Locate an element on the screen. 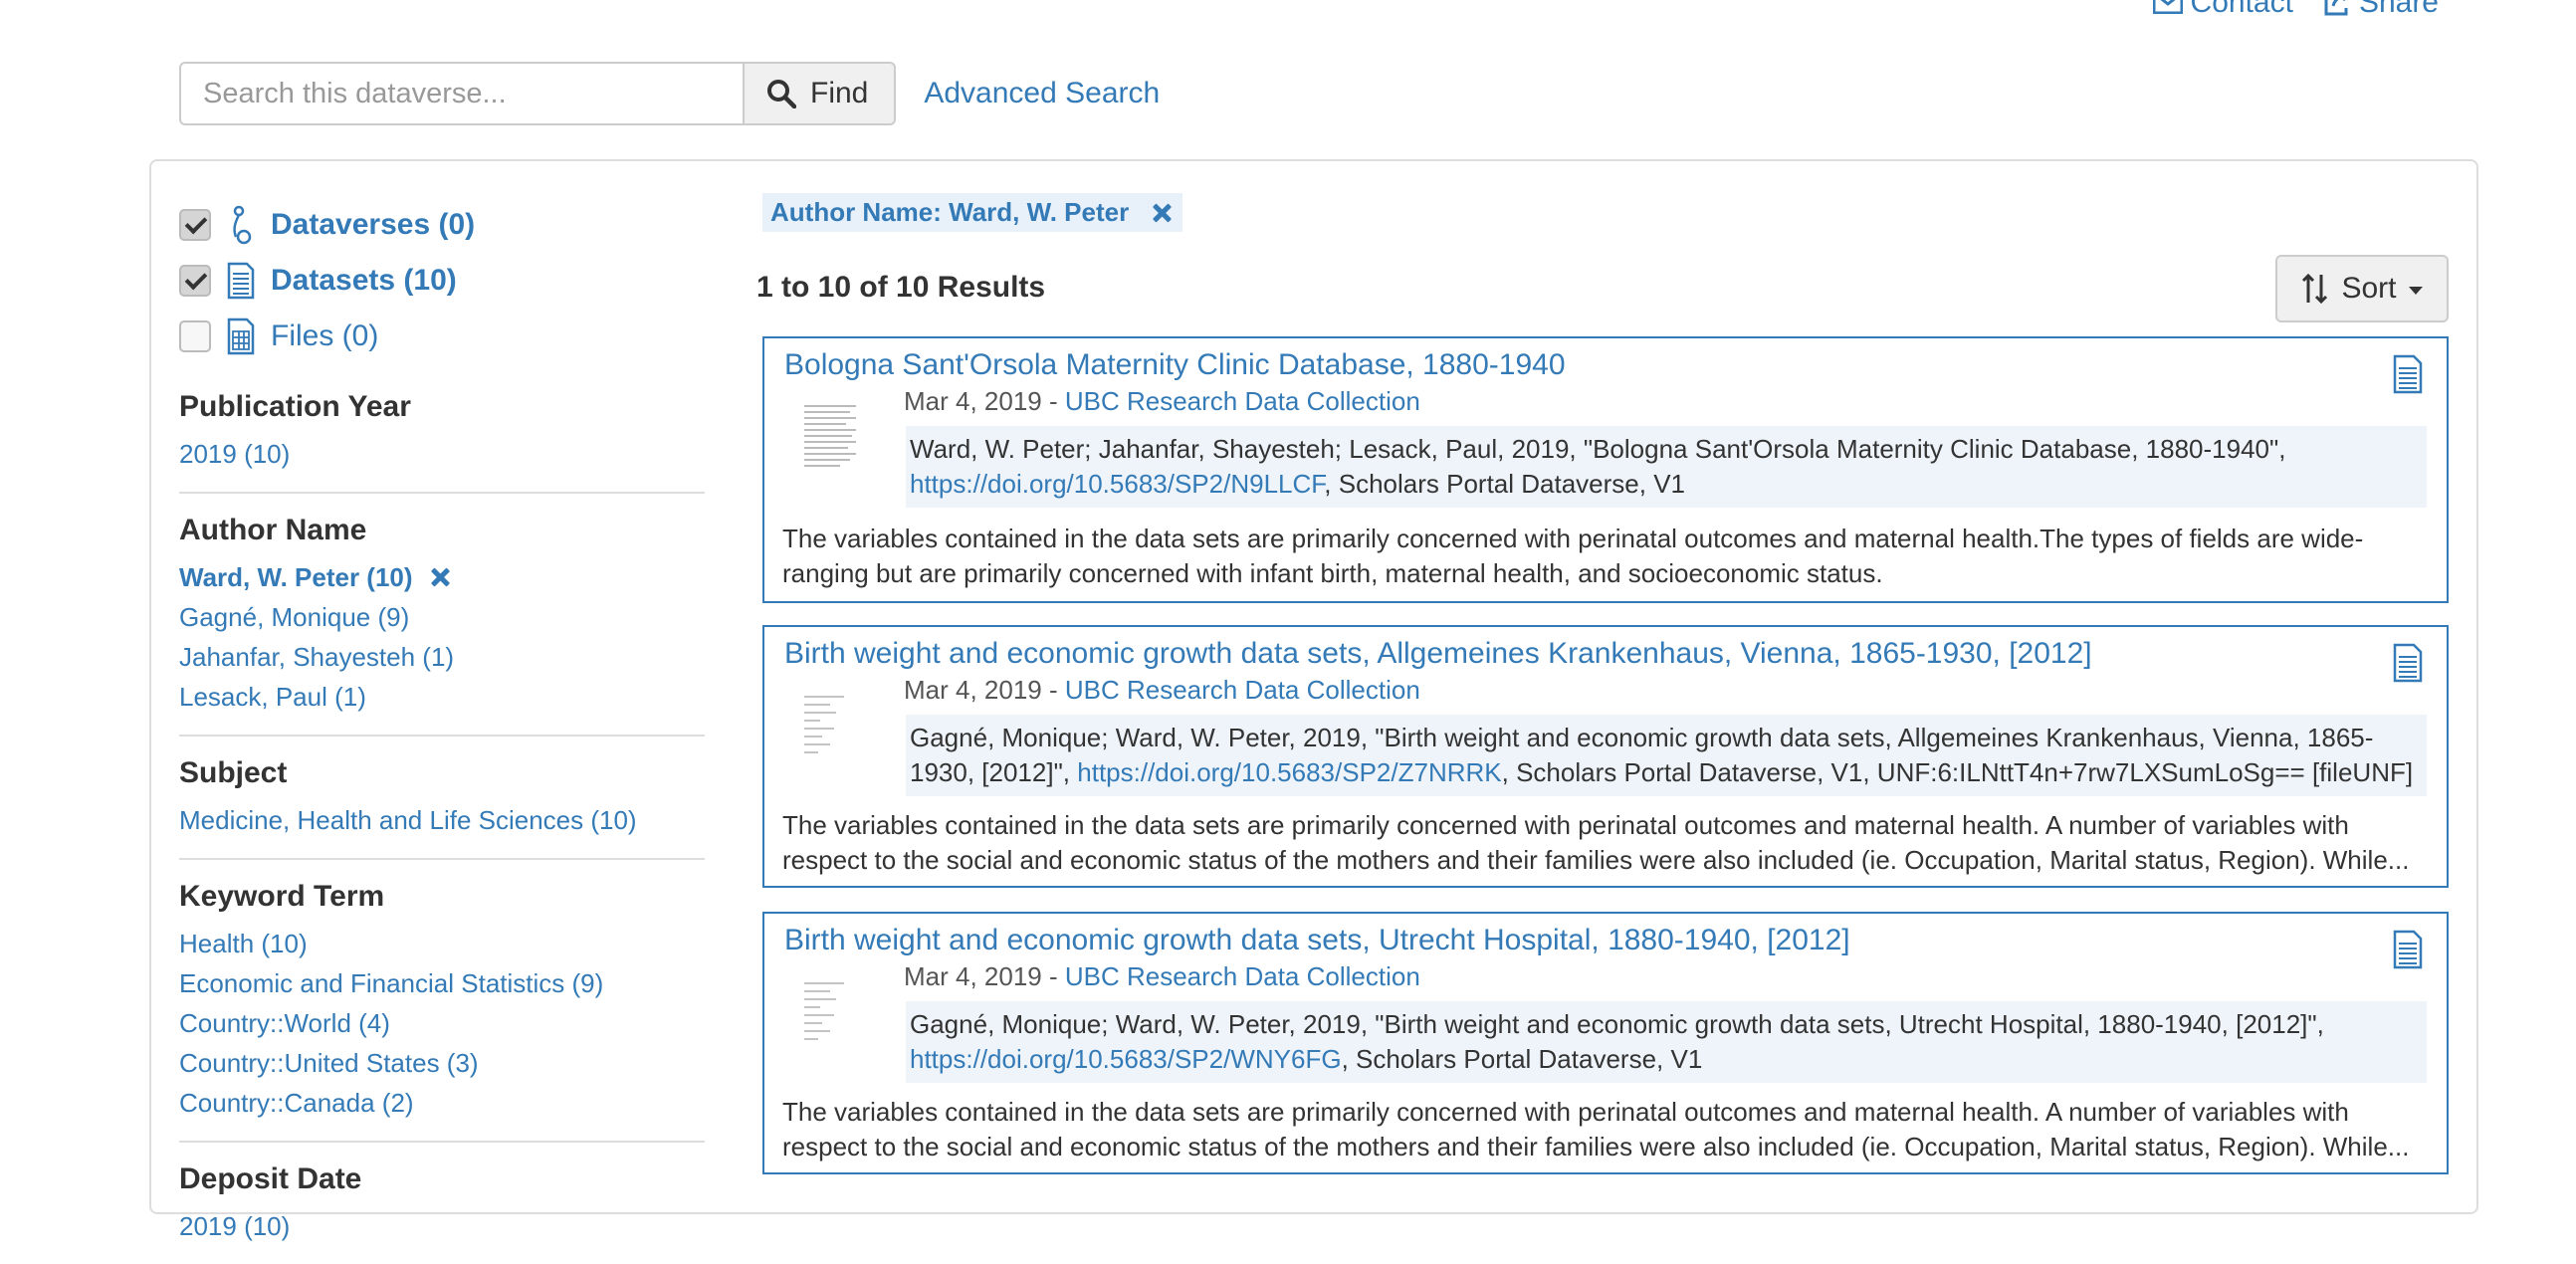 Image resolution: width=2576 pixels, height=1264 pixels. sort-icon is located at coordinates (2315, 289).